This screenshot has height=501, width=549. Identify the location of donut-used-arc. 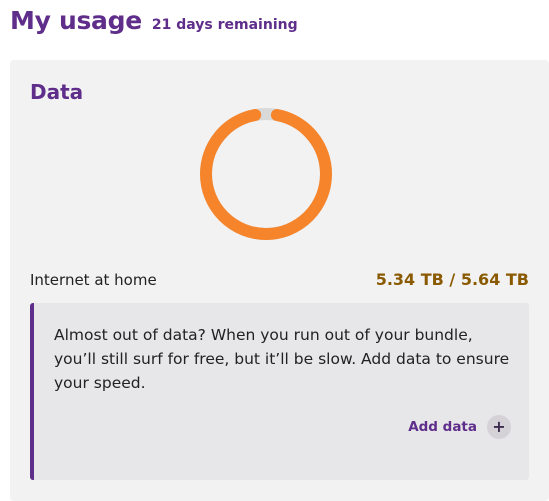
(266, 174).